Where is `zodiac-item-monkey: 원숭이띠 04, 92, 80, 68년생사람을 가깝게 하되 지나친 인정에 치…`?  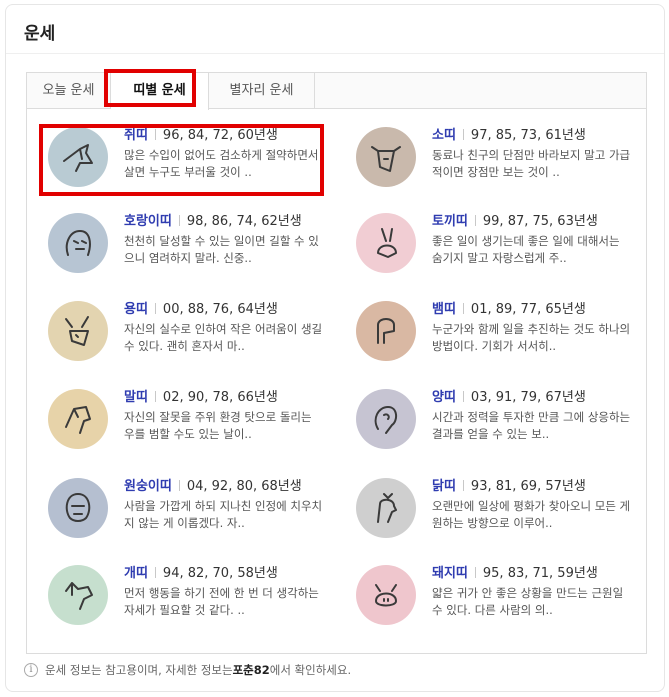 zodiac-item-monkey: 원숭이띠 04, 92, 80, 68년생사람을 가깝게 하되 지나친 인정에 치… is located at coordinates (198, 513).